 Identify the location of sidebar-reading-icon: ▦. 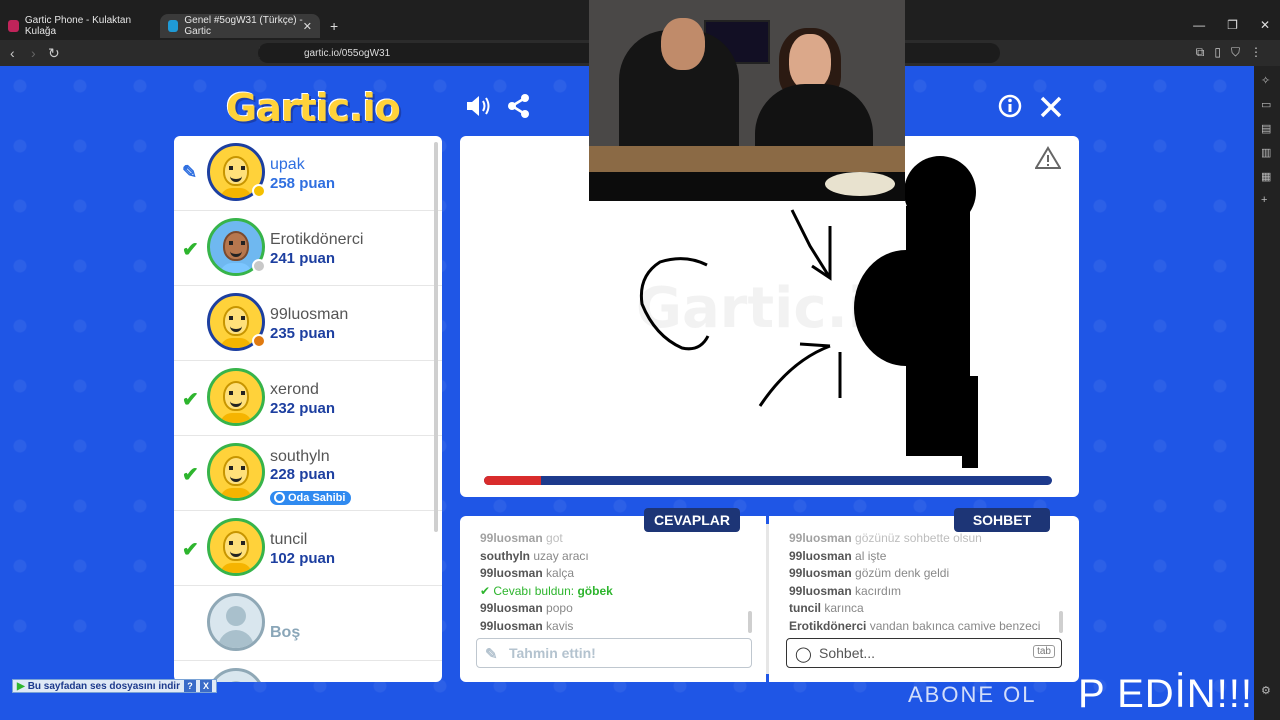
(1266, 176).